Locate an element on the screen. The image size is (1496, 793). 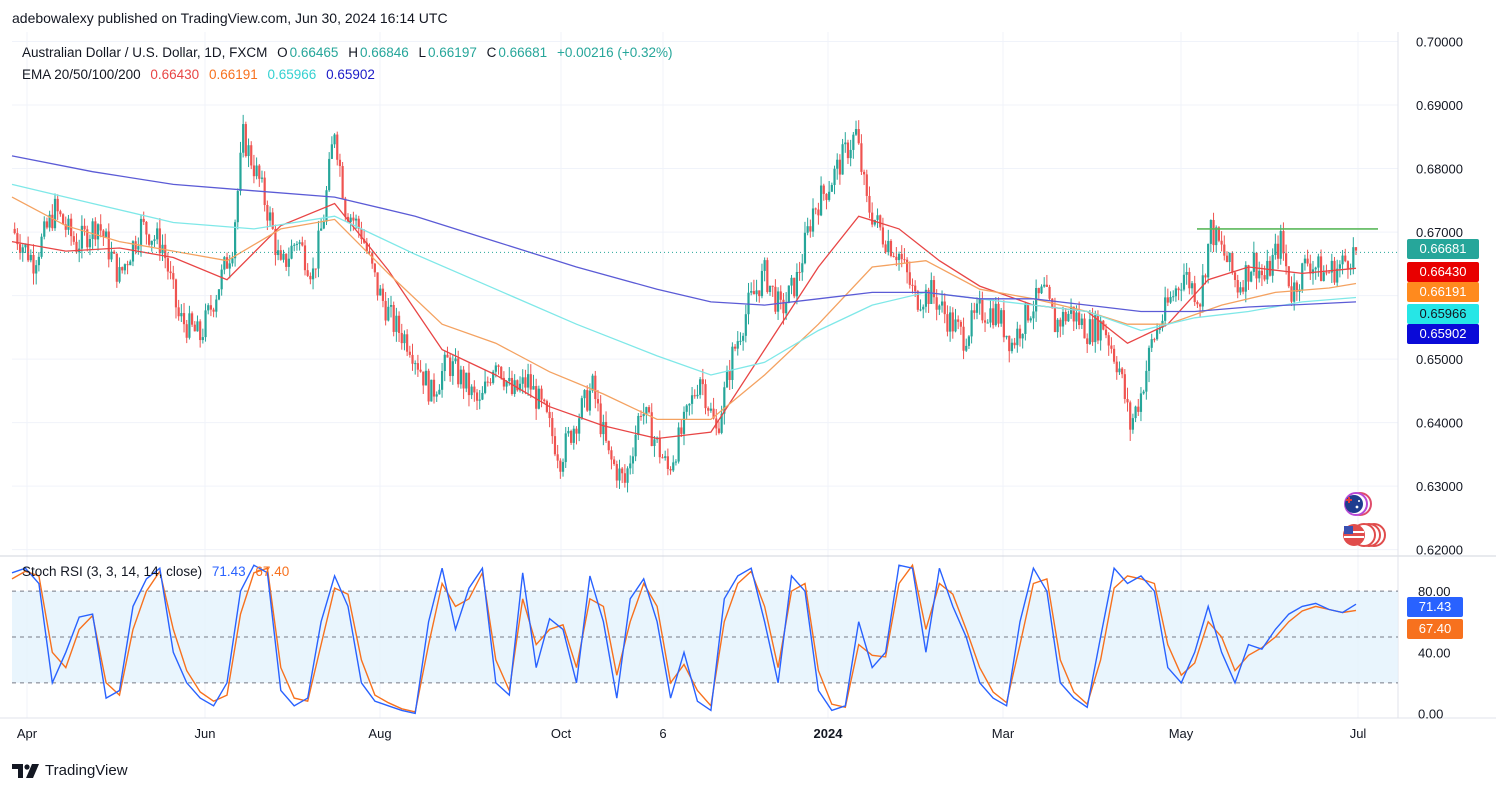
price-tick-label: 0.62000 is located at coordinates (1439, 550).